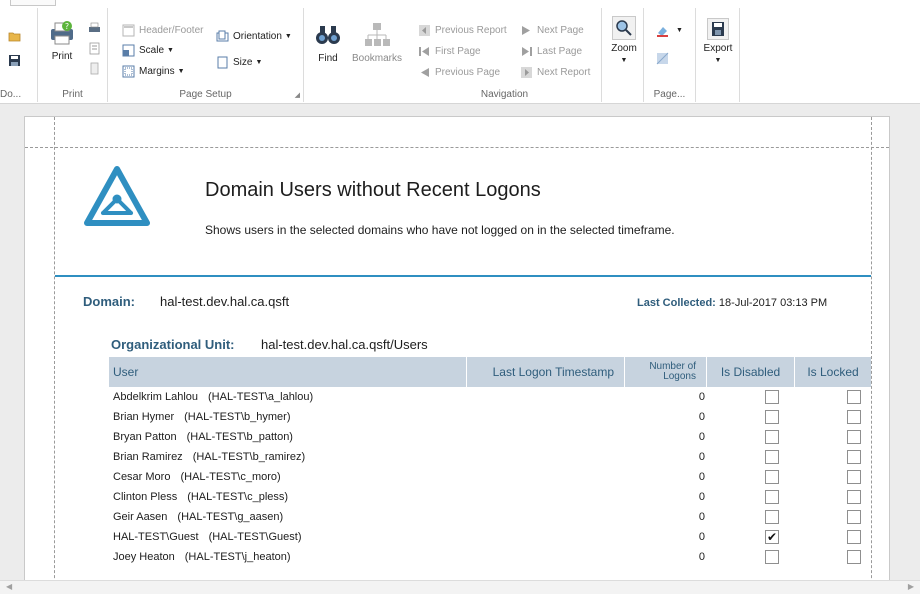 This screenshot has height=594, width=920. I want to click on bookmarks-button: Bookmarks, so click(377, 42).